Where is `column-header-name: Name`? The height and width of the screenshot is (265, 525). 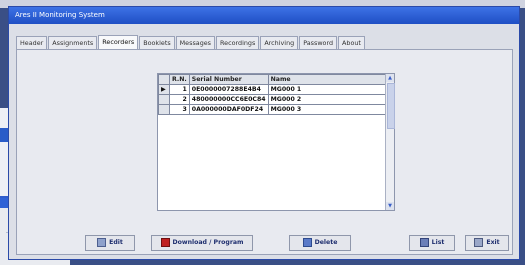 column-header-name: Name is located at coordinates (326, 79).